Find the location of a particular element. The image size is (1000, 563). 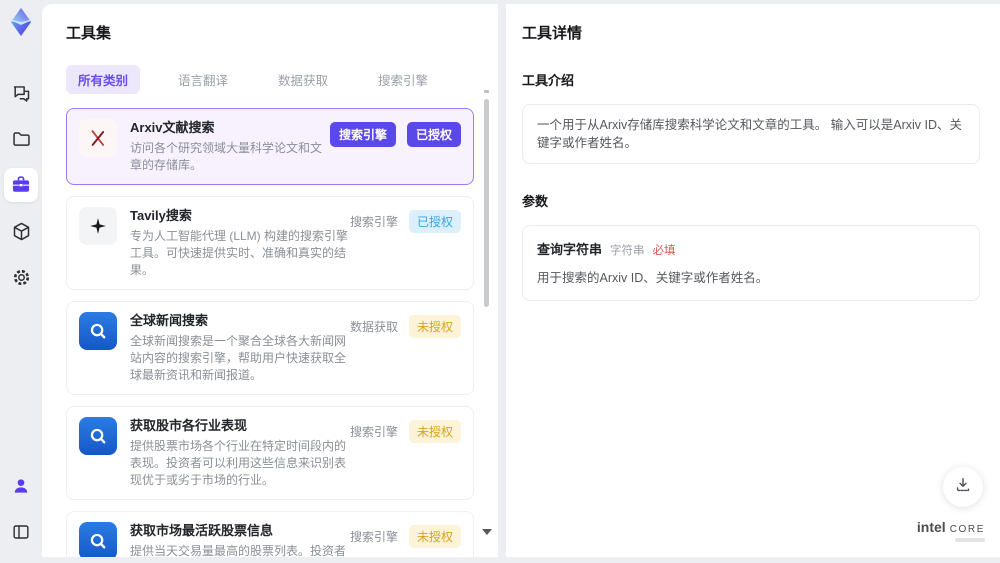

tab-search-engine: 搜索引擎 is located at coordinates (403, 79).